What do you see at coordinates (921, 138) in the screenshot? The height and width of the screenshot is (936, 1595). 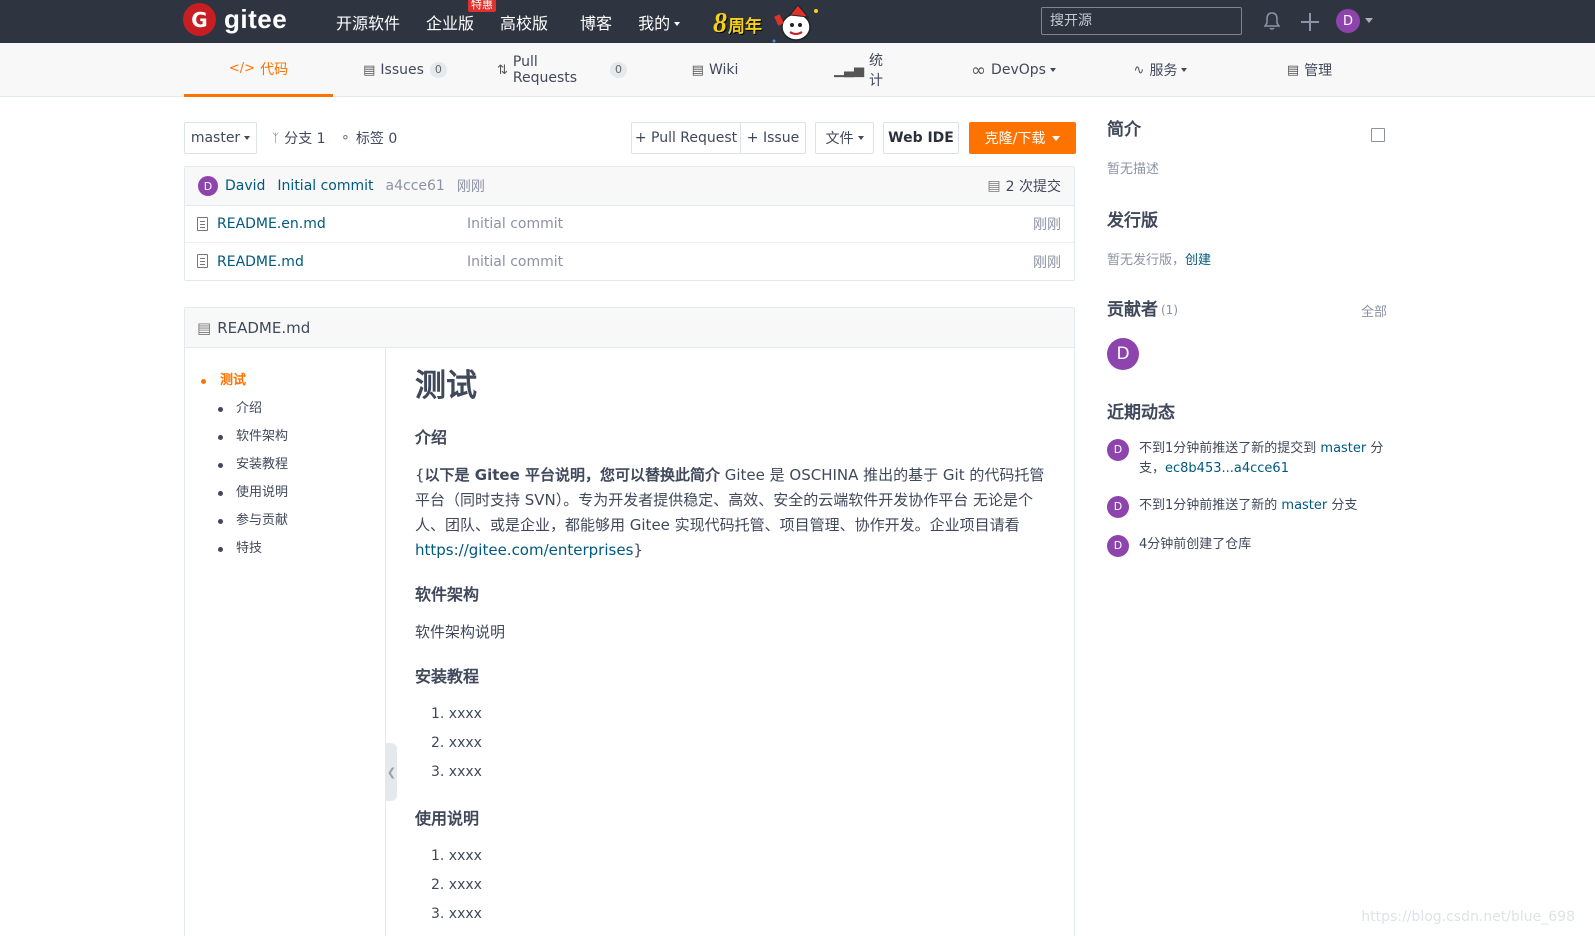 I see `web-ide-button: Web IDE` at bounding box center [921, 138].